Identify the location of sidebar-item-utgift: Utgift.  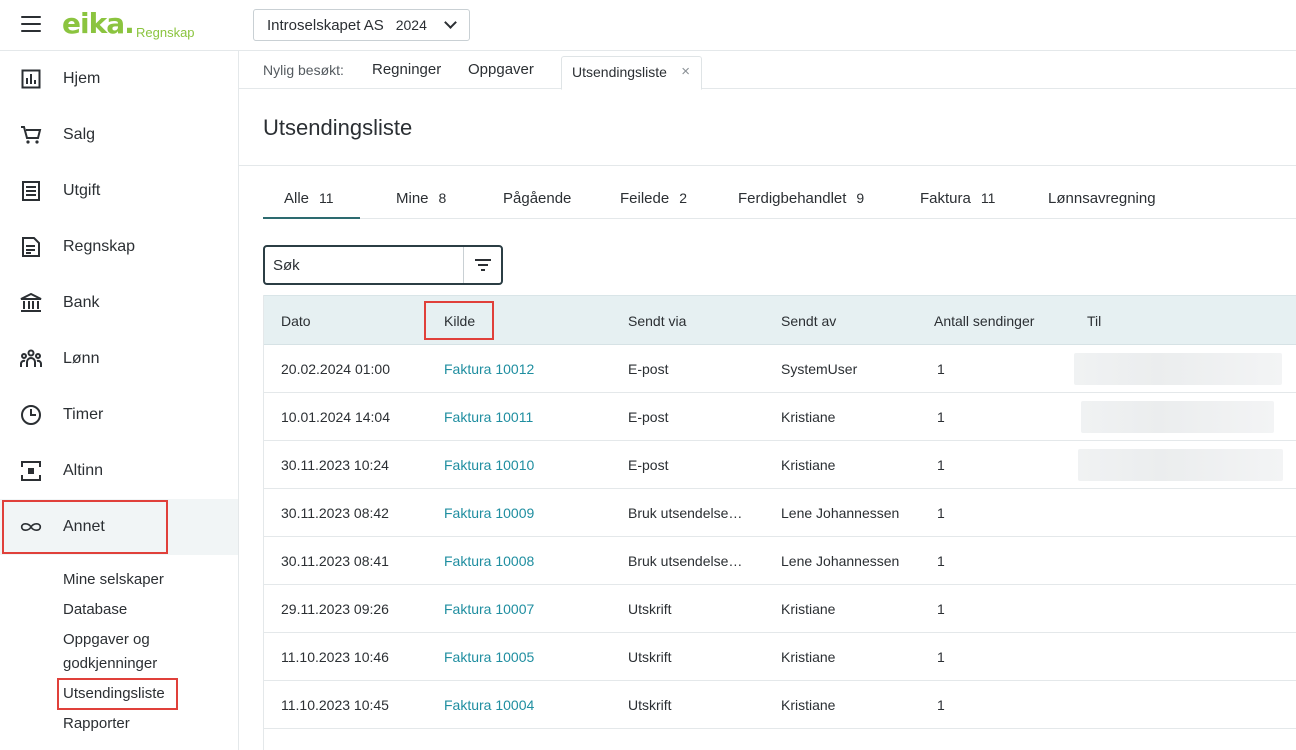
(119, 191).